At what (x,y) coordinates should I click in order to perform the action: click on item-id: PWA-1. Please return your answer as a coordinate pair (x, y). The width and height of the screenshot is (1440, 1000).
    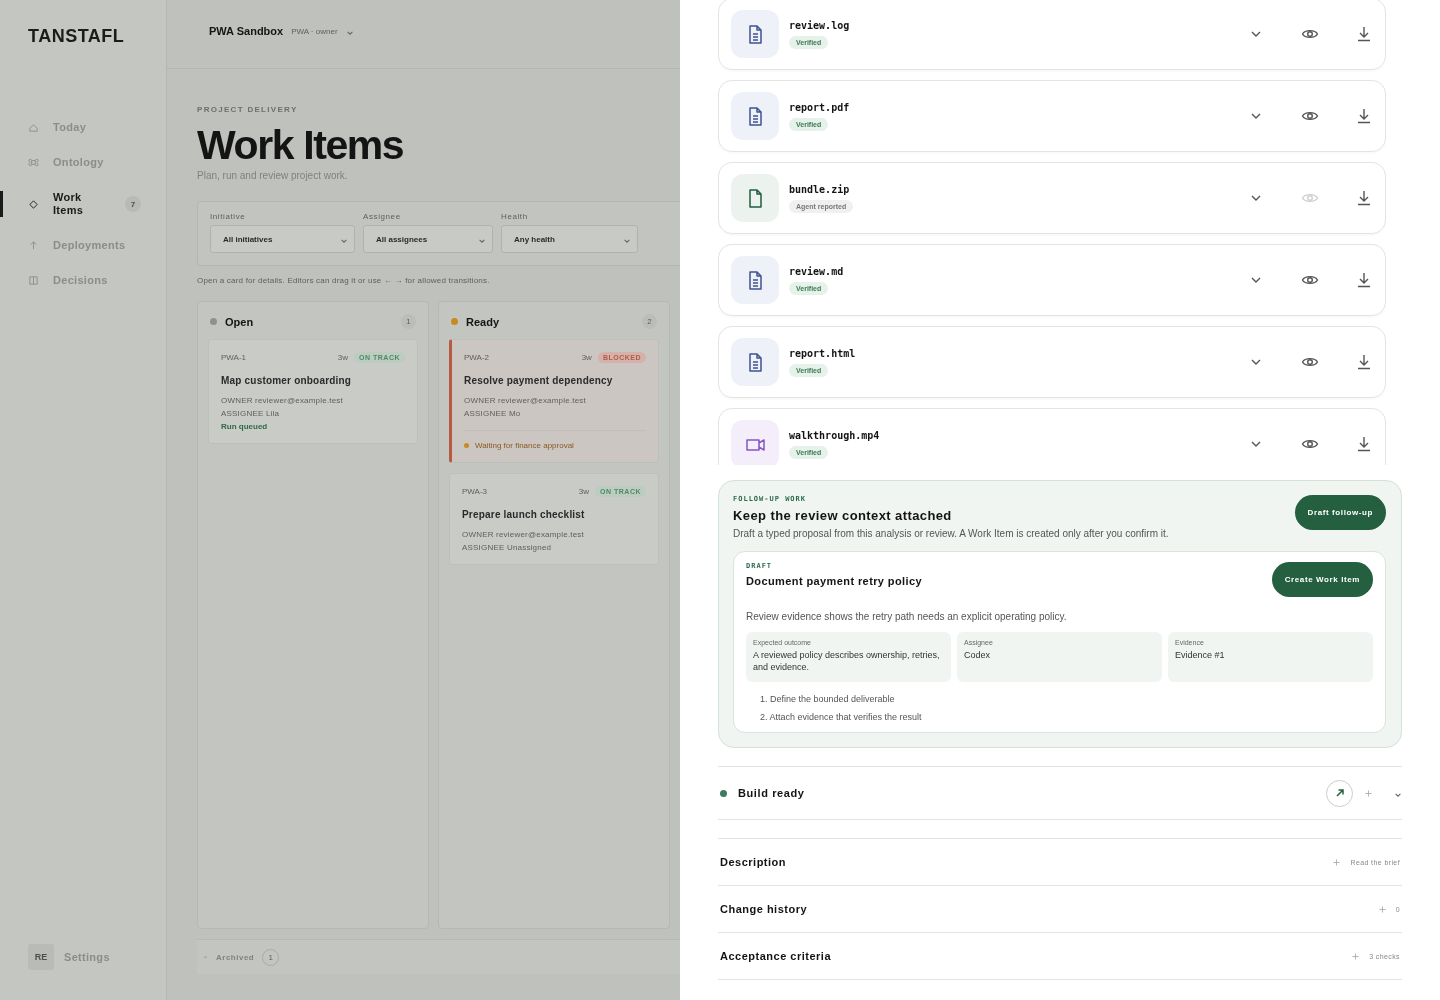
    Looking at the image, I should click on (234, 357).